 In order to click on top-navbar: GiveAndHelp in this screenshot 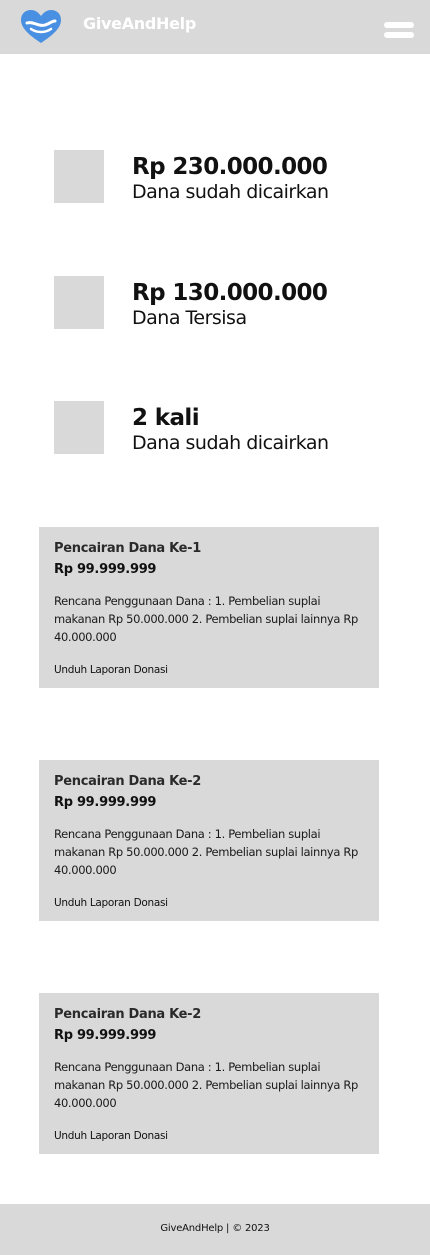, I will do `click(215, 27)`.